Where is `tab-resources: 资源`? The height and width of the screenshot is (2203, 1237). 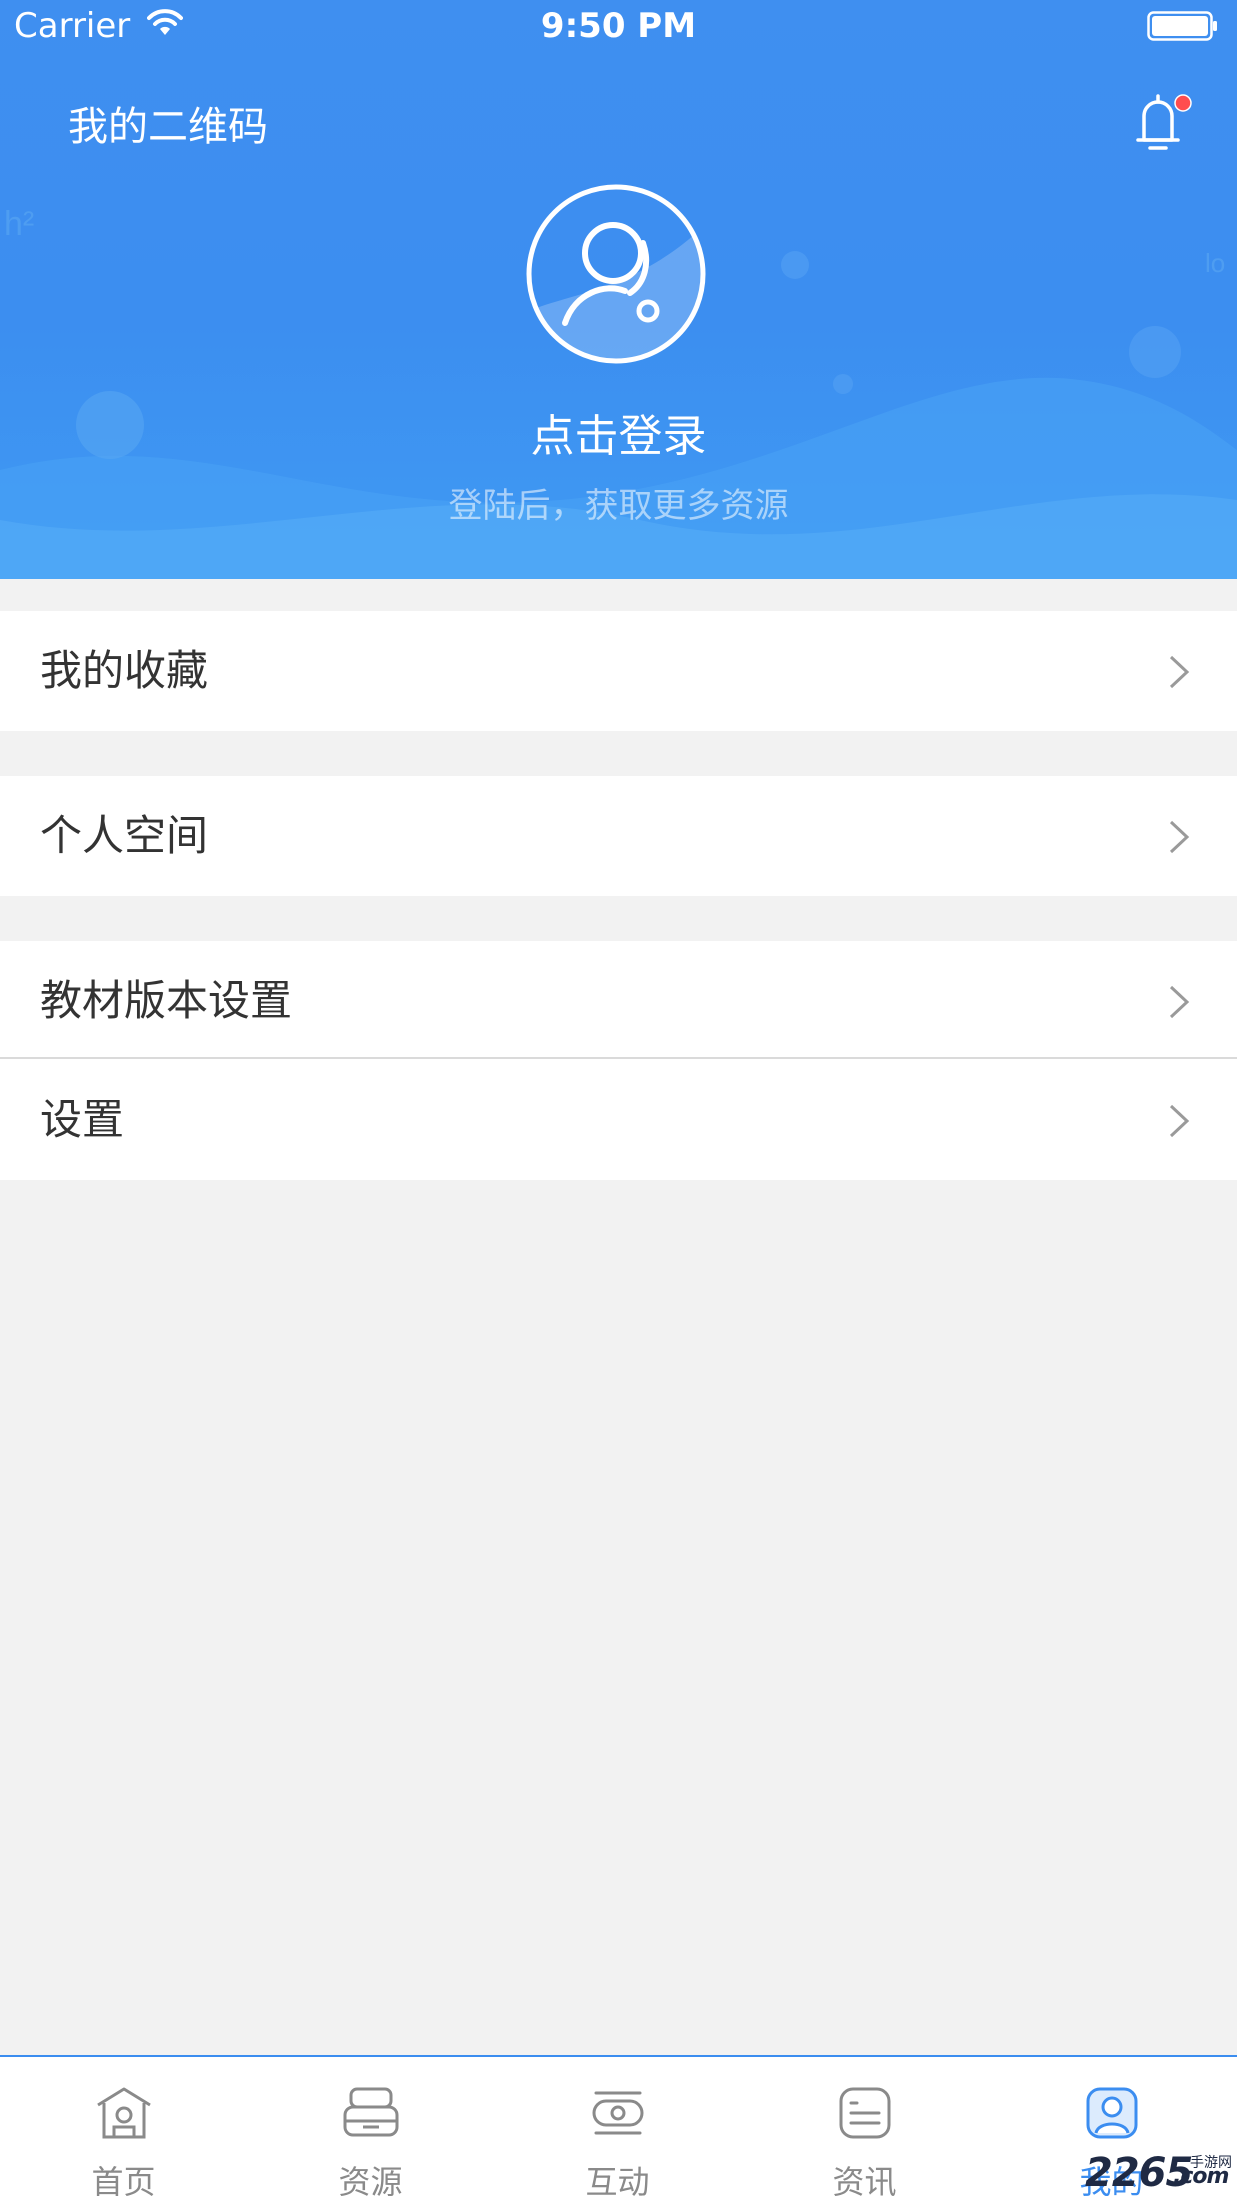
tab-resources: 资源 is located at coordinates (370, 2130).